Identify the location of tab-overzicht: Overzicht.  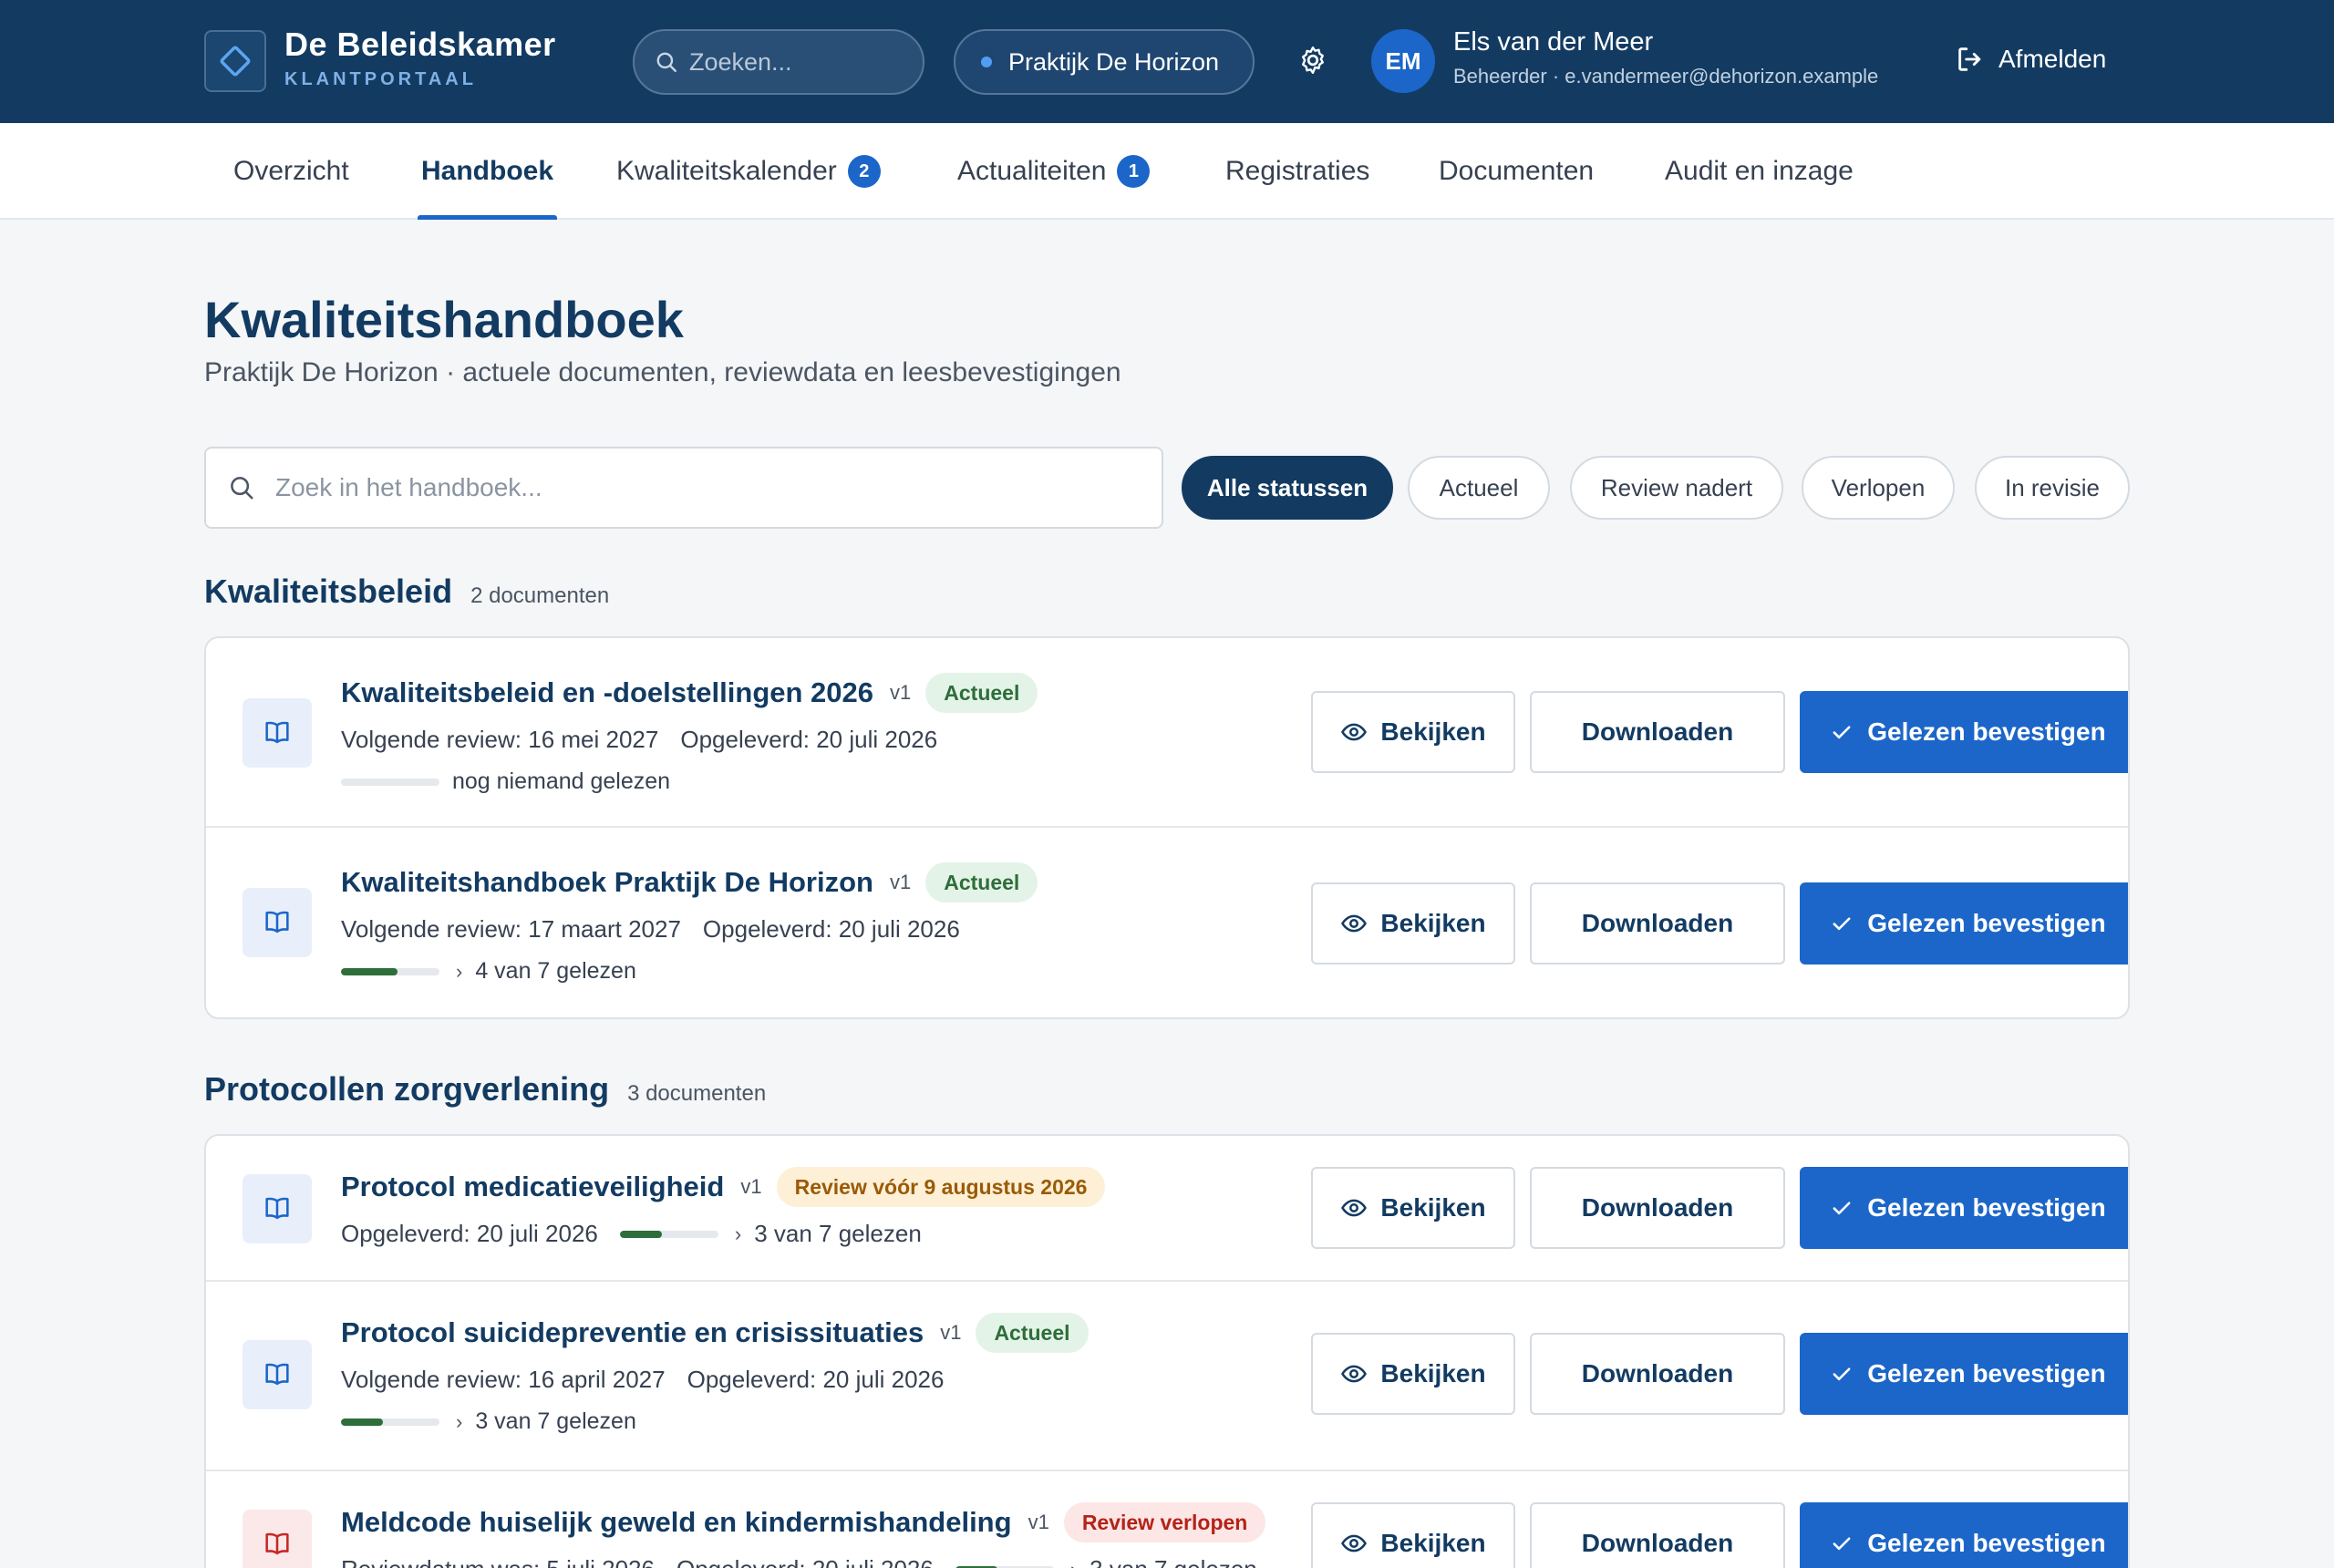
(291, 171).